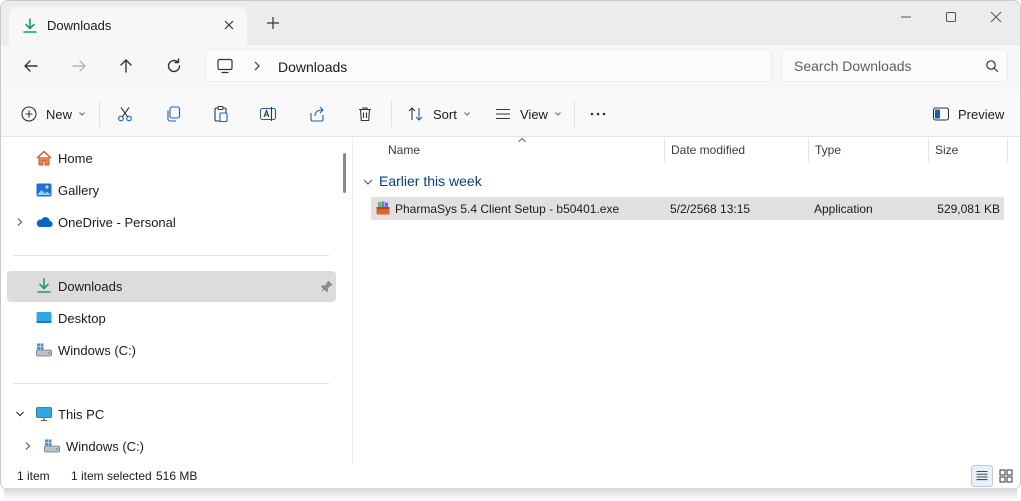 The height and width of the screenshot is (501, 1021). What do you see at coordinates (951, 17) in the screenshot?
I see `maximize-icon` at bounding box center [951, 17].